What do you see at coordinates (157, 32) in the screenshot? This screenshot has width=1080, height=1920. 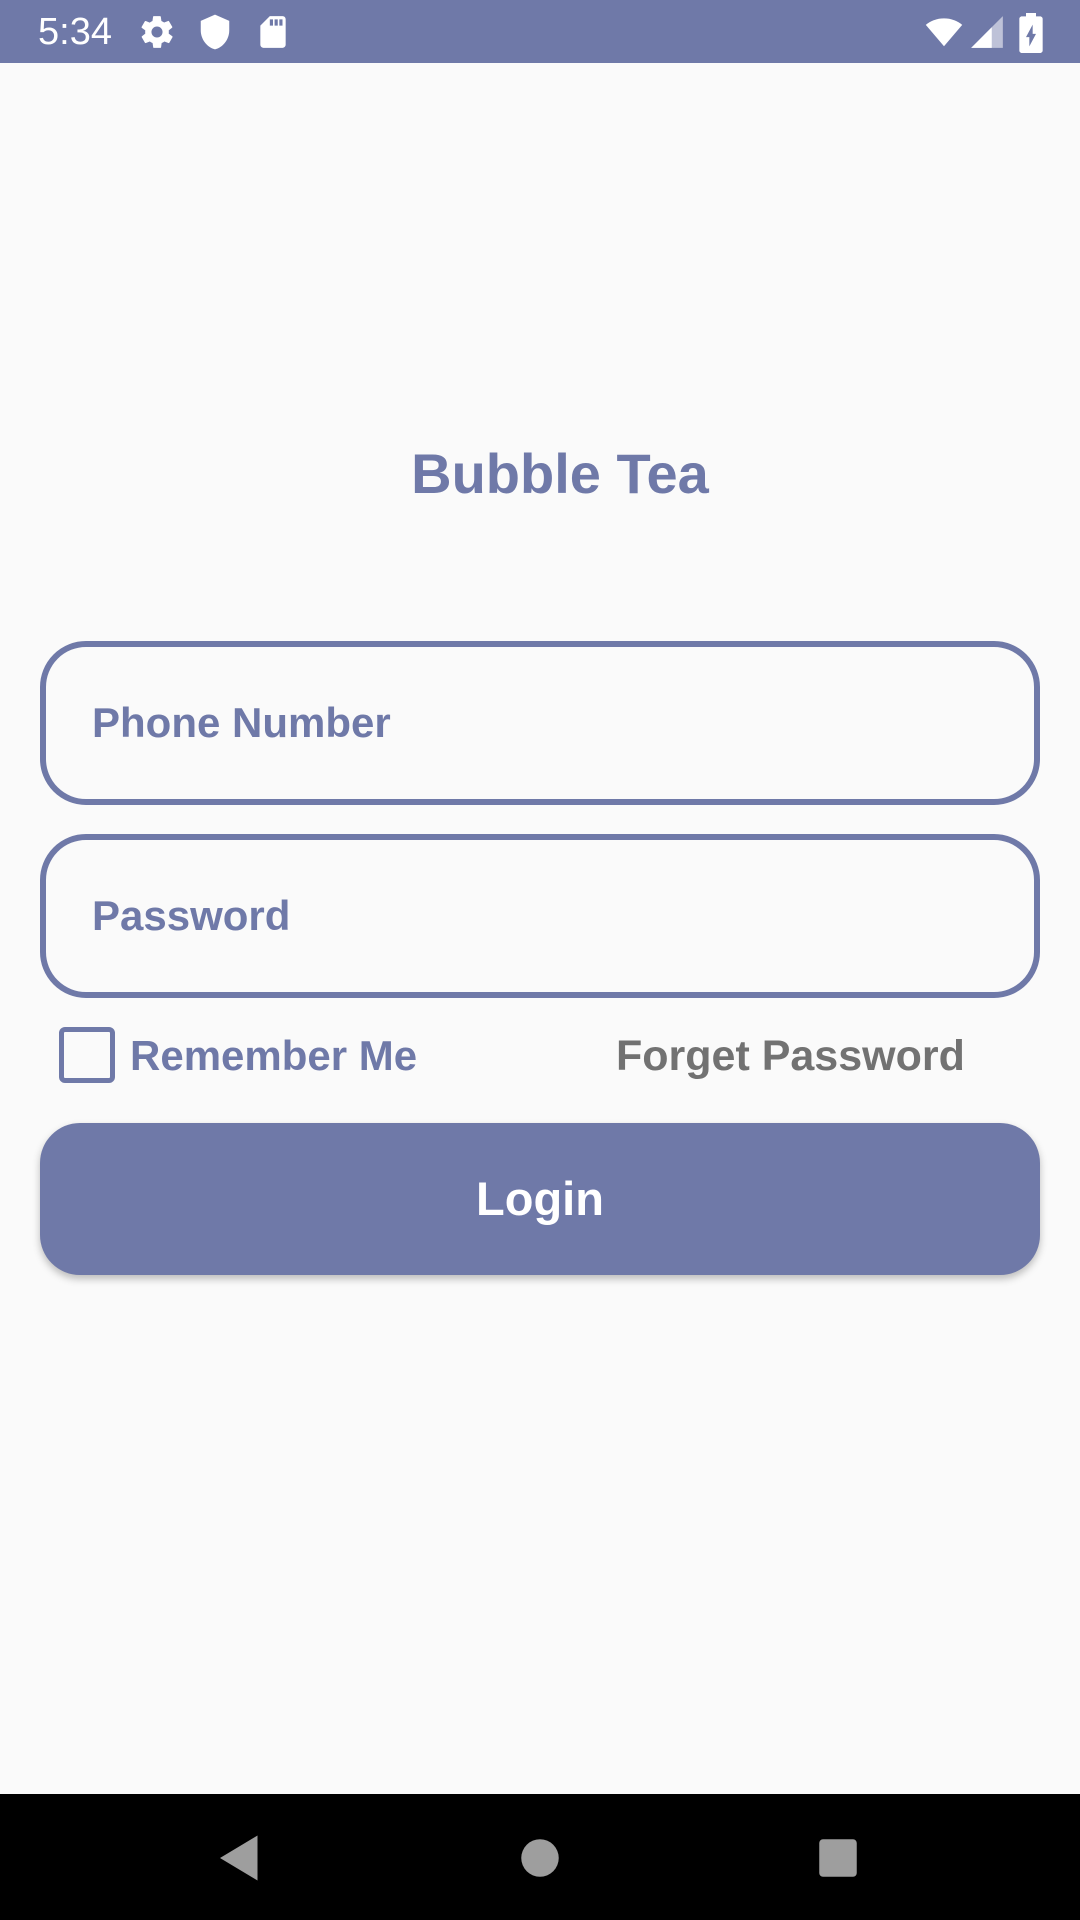 I see `settings-icon` at bounding box center [157, 32].